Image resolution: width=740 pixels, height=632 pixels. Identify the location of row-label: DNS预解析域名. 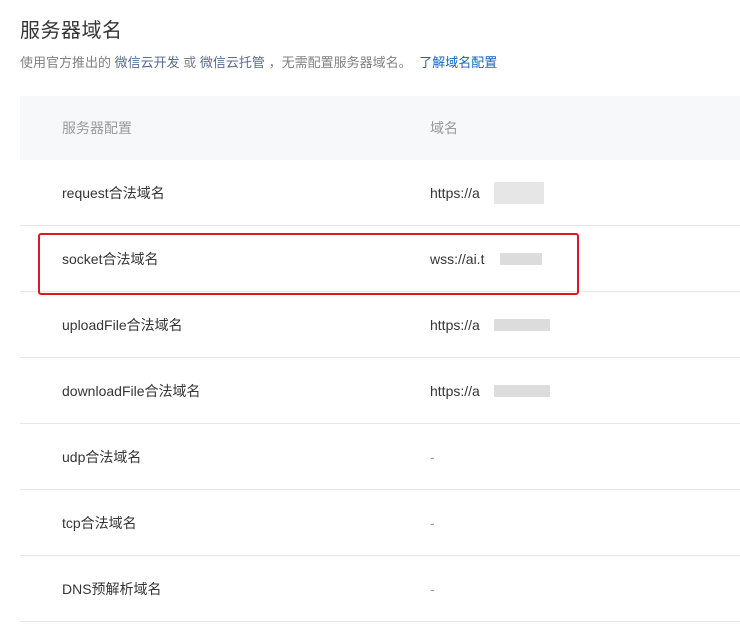
(112, 588).